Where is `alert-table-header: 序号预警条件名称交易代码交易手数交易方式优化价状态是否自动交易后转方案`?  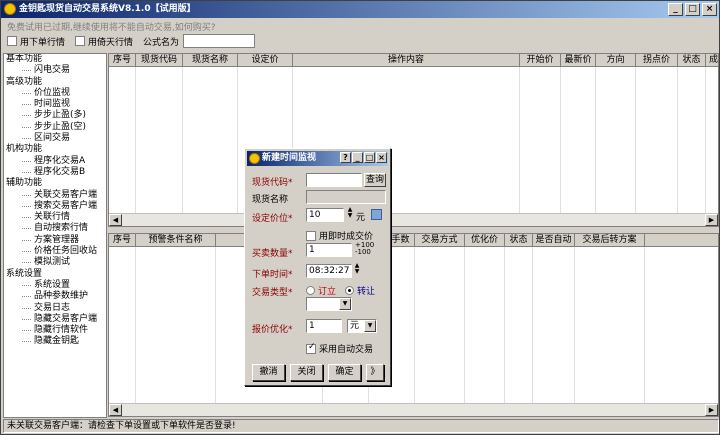
alert-table-header: 序号预警条件名称交易代码交易手数交易方式优化价状态是否自动交易后转方案 is located at coordinates (413, 240).